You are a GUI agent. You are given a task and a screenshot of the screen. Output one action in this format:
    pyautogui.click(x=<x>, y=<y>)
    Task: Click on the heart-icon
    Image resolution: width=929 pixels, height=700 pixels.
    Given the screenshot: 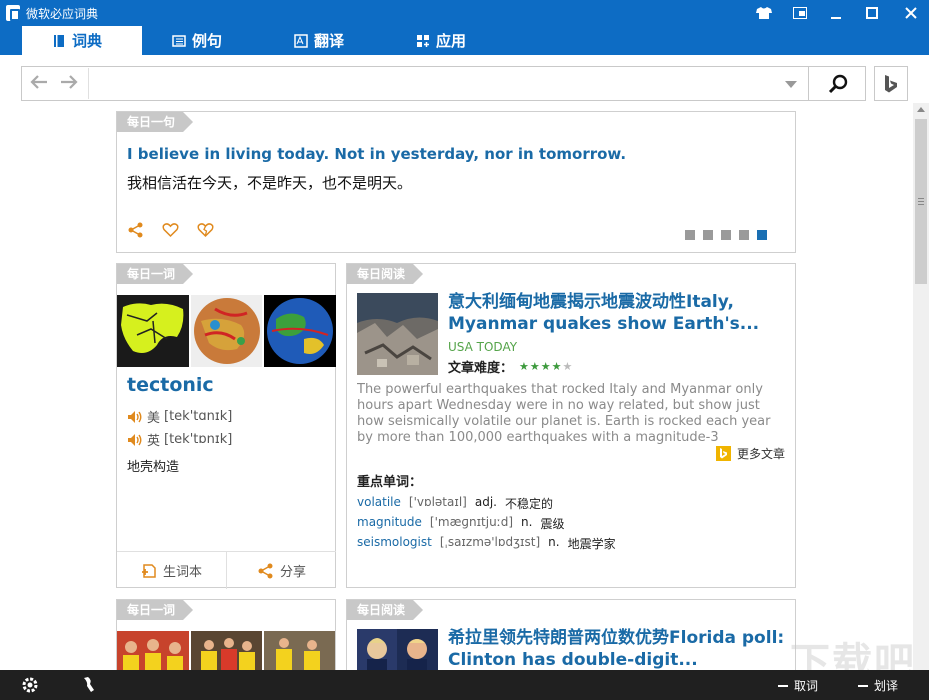 What is the action you would take?
    pyautogui.click(x=170, y=230)
    